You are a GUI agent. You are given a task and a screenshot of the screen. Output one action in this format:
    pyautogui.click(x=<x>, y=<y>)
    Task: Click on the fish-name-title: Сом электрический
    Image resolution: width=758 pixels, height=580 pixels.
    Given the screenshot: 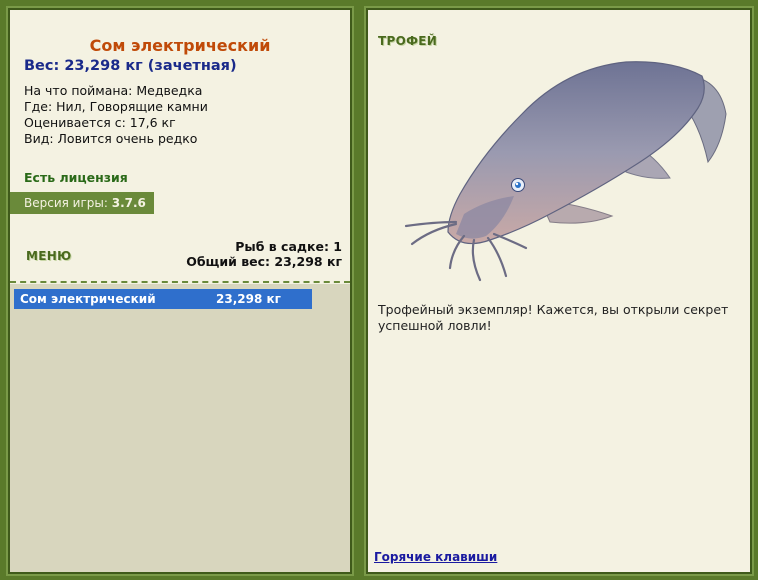 What is the action you would take?
    pyautogui.click(x=180, y=45)
    